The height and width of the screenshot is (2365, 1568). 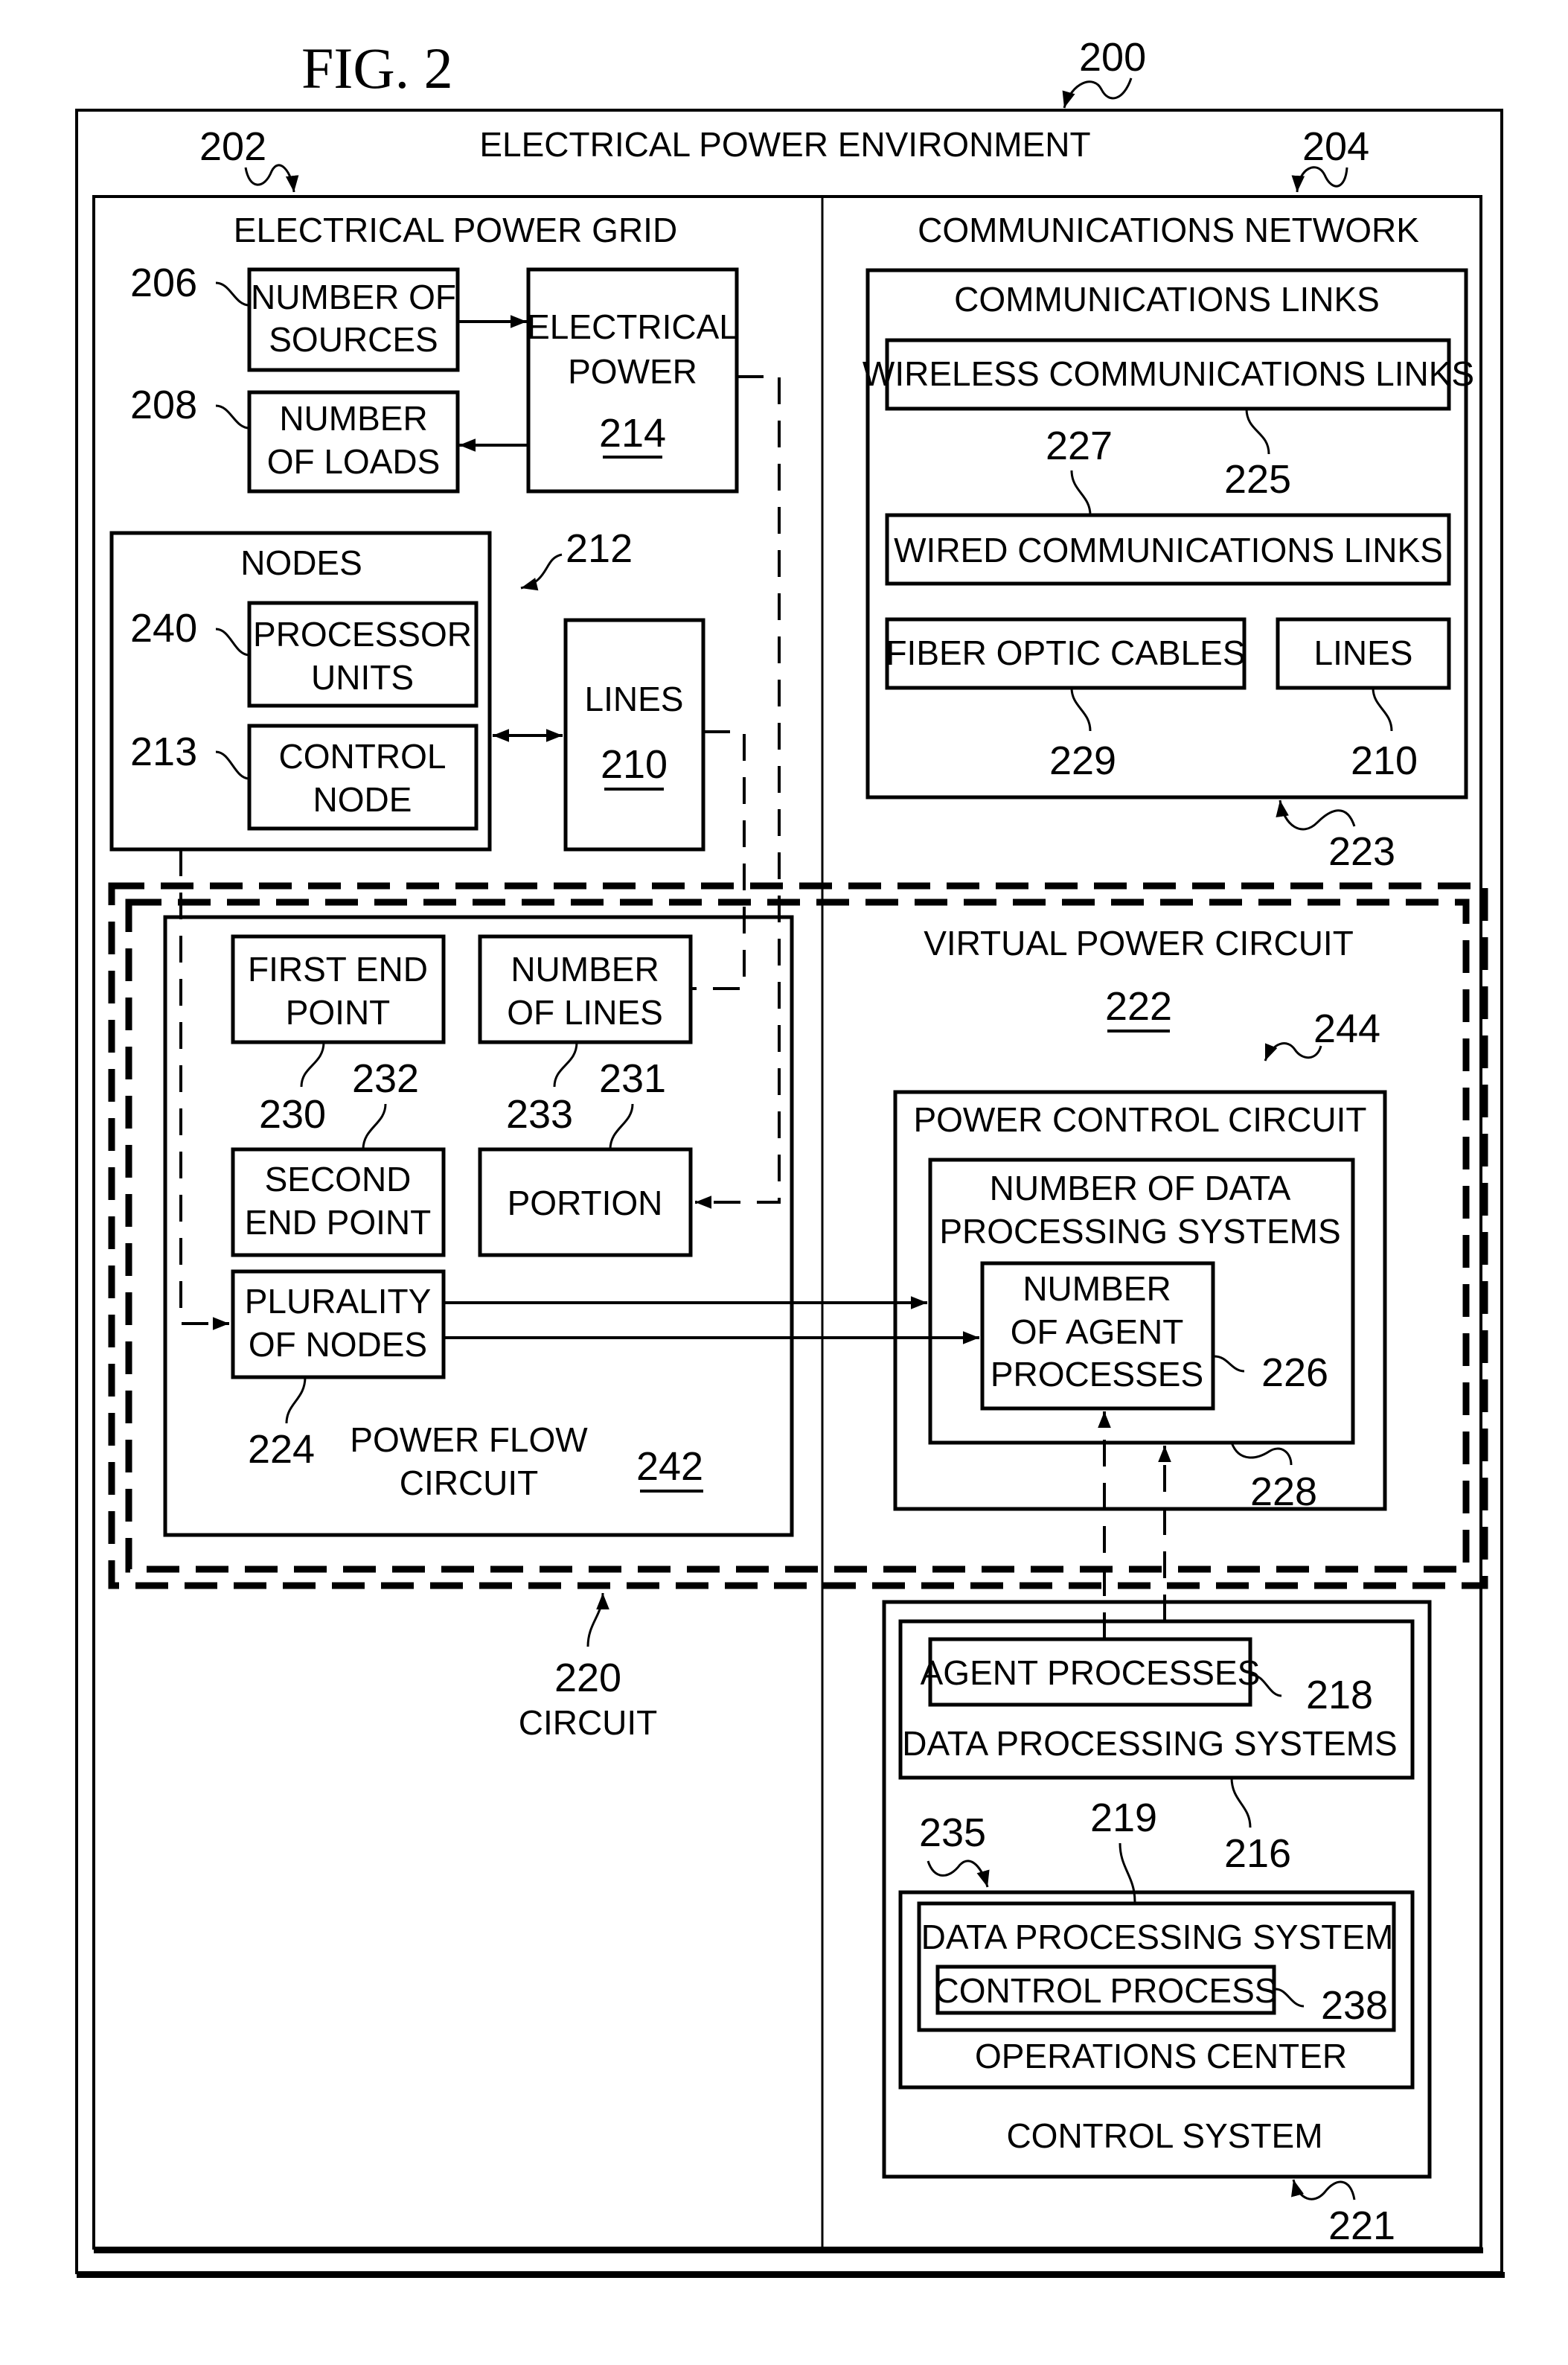 What do you see at coordinates (362, 634) in the screenshot?
I see `processor-line1: PROCESSOR` at bounding box center [362, 634].